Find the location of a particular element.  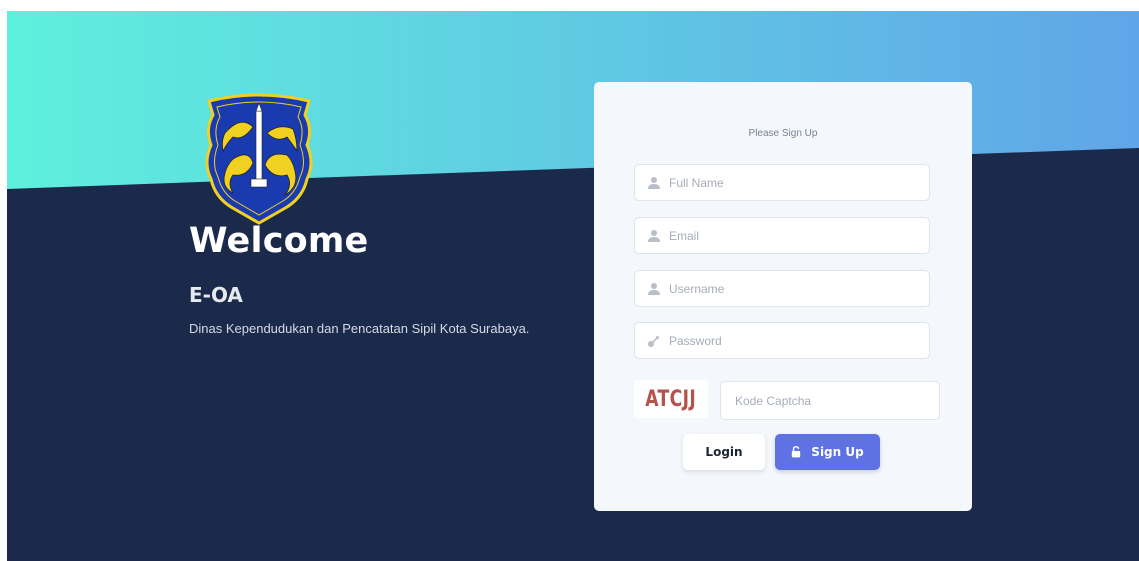

email-field is located at coordinates (782, 235).